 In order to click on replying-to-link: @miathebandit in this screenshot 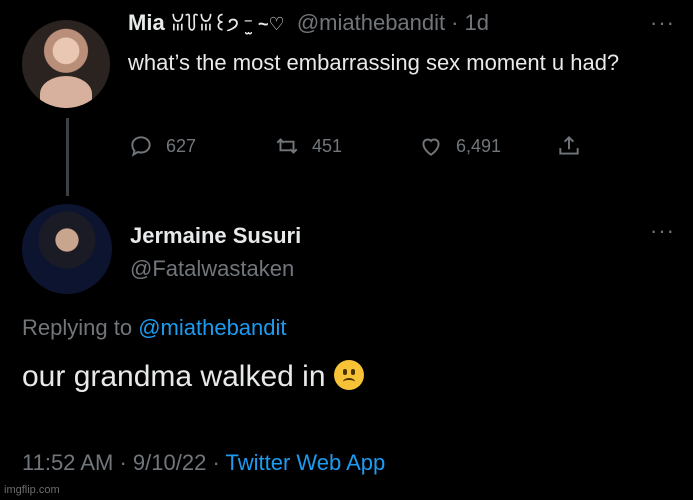, I will do `click(212, 327)`.